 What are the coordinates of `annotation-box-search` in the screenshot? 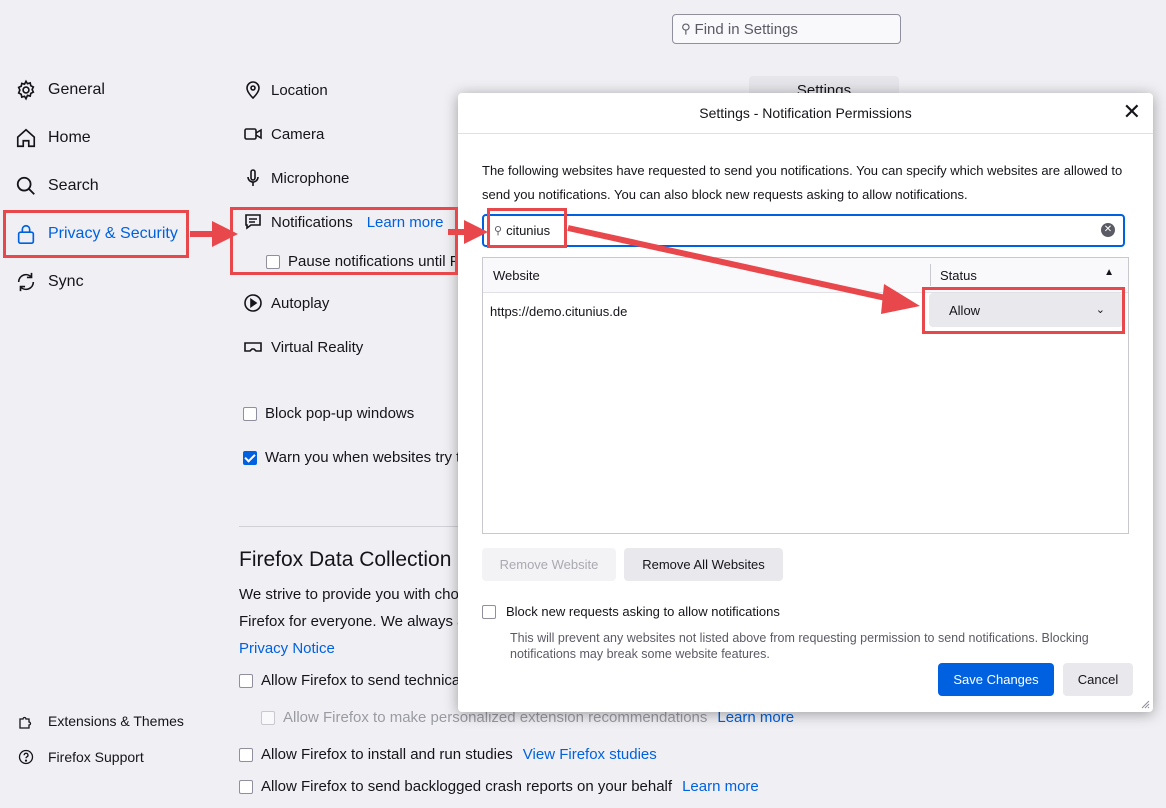 It's located at (527, 228).